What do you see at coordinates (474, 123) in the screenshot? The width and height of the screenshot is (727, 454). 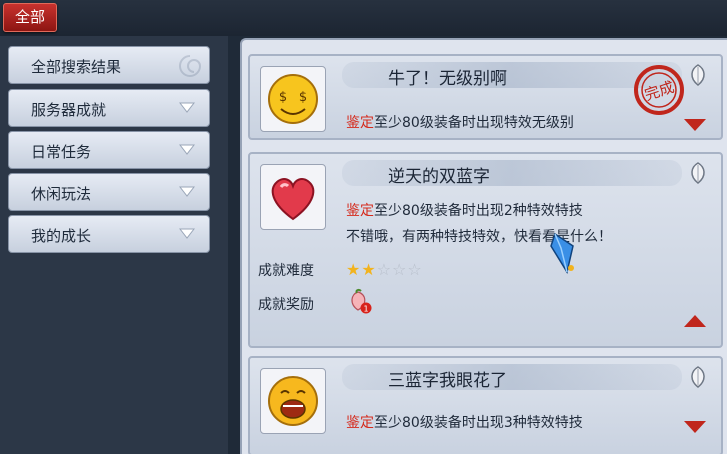 I see `description-text: 至少80级装备时出现特效无级别` at bounding box center [474, 123].